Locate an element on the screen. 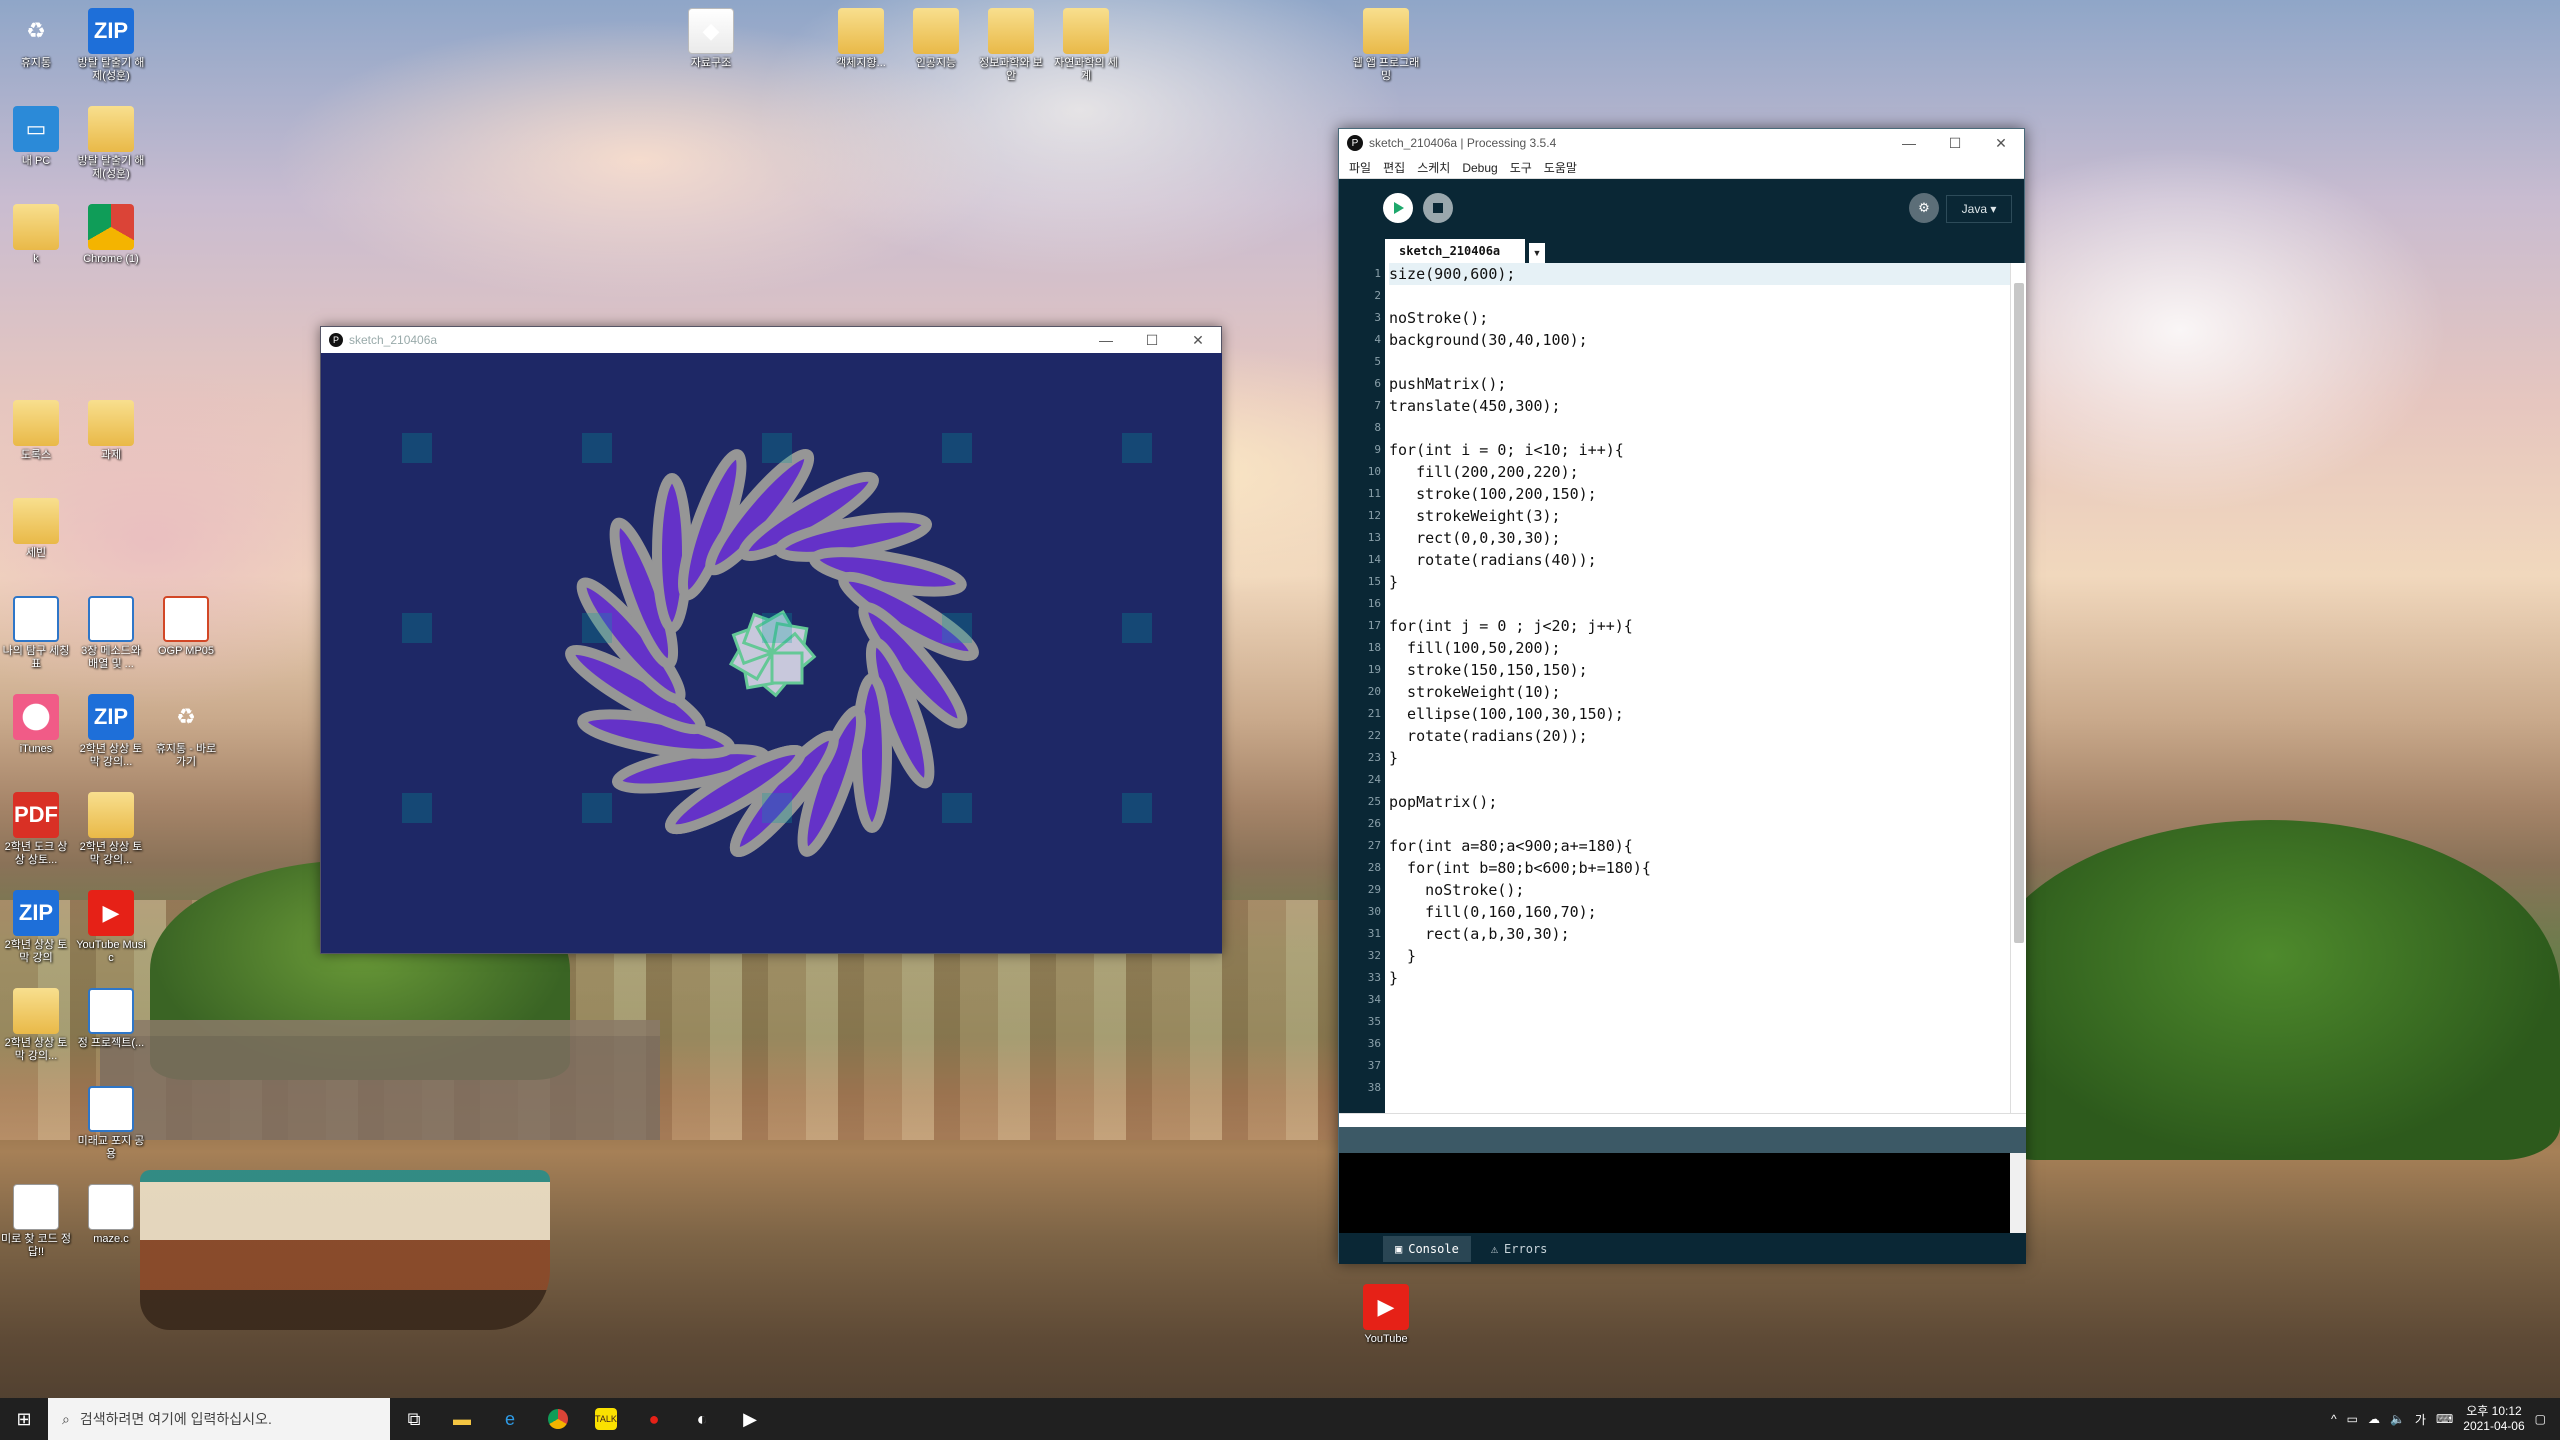 This screenshot has width=2560, height=1440. vertical-scrollbar is located at coordinates (2018, 688).